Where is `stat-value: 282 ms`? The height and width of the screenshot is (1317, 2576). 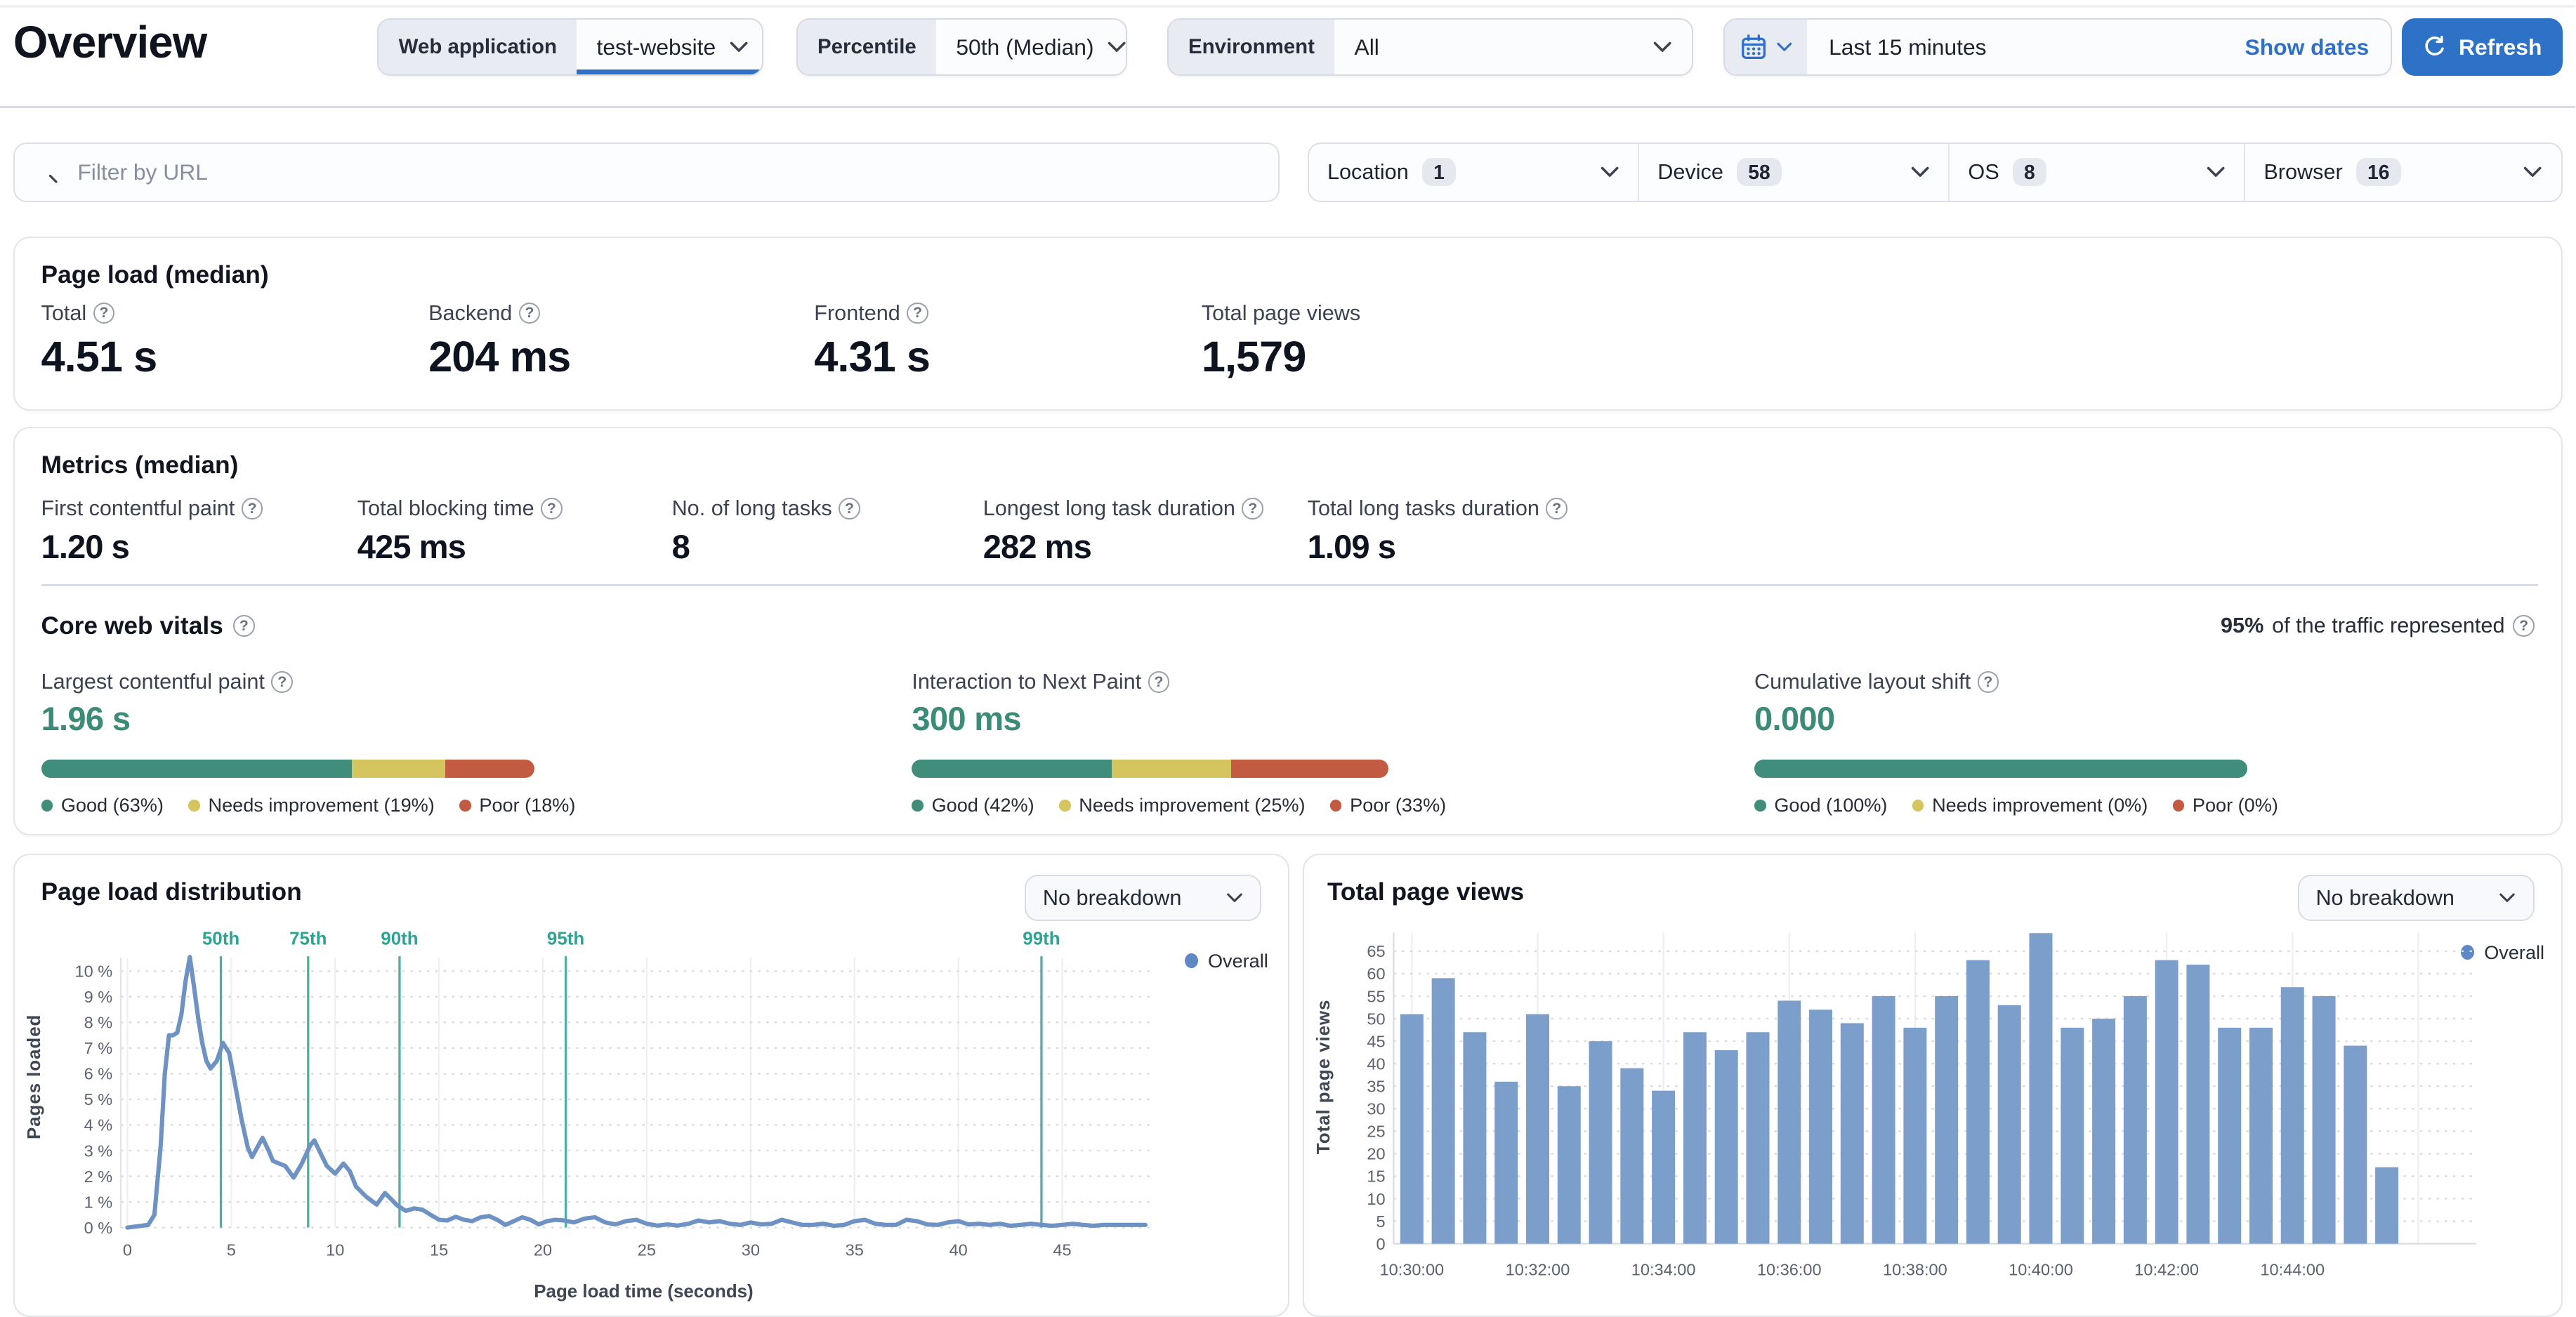 stat-value: 282 ms is located at coordinates (1037, 547).